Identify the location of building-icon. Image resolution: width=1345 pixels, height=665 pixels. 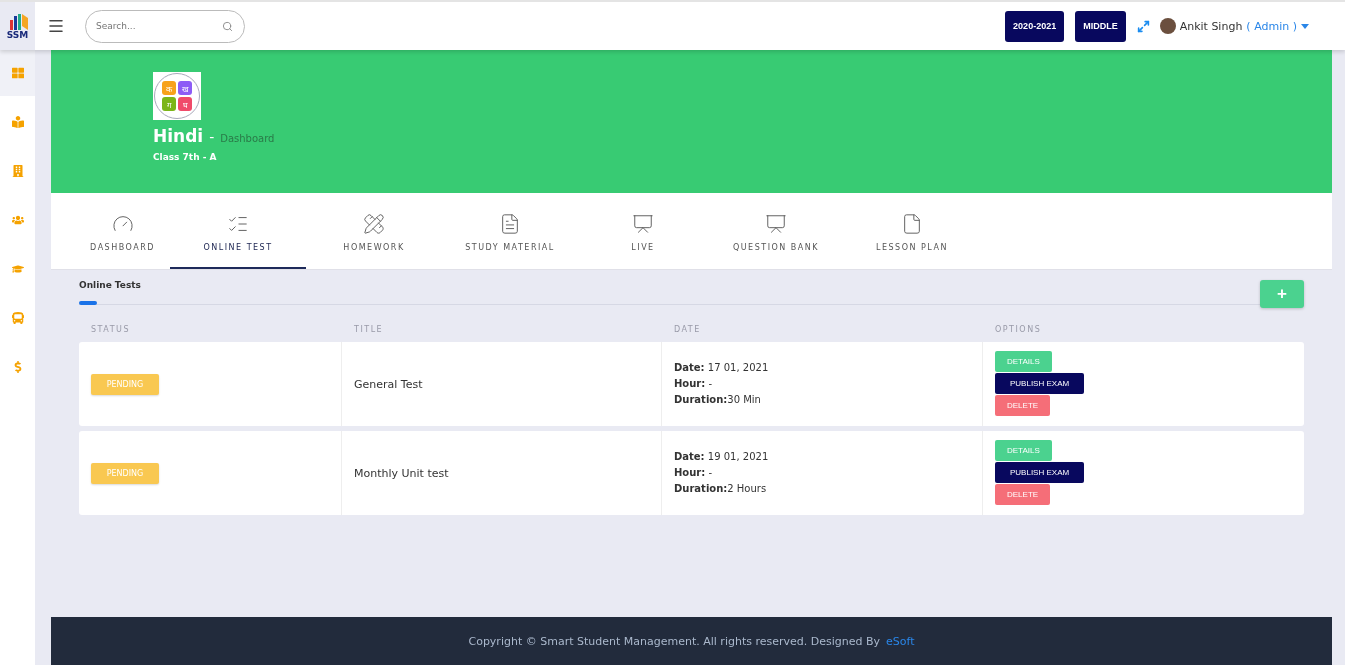
(17, 171).